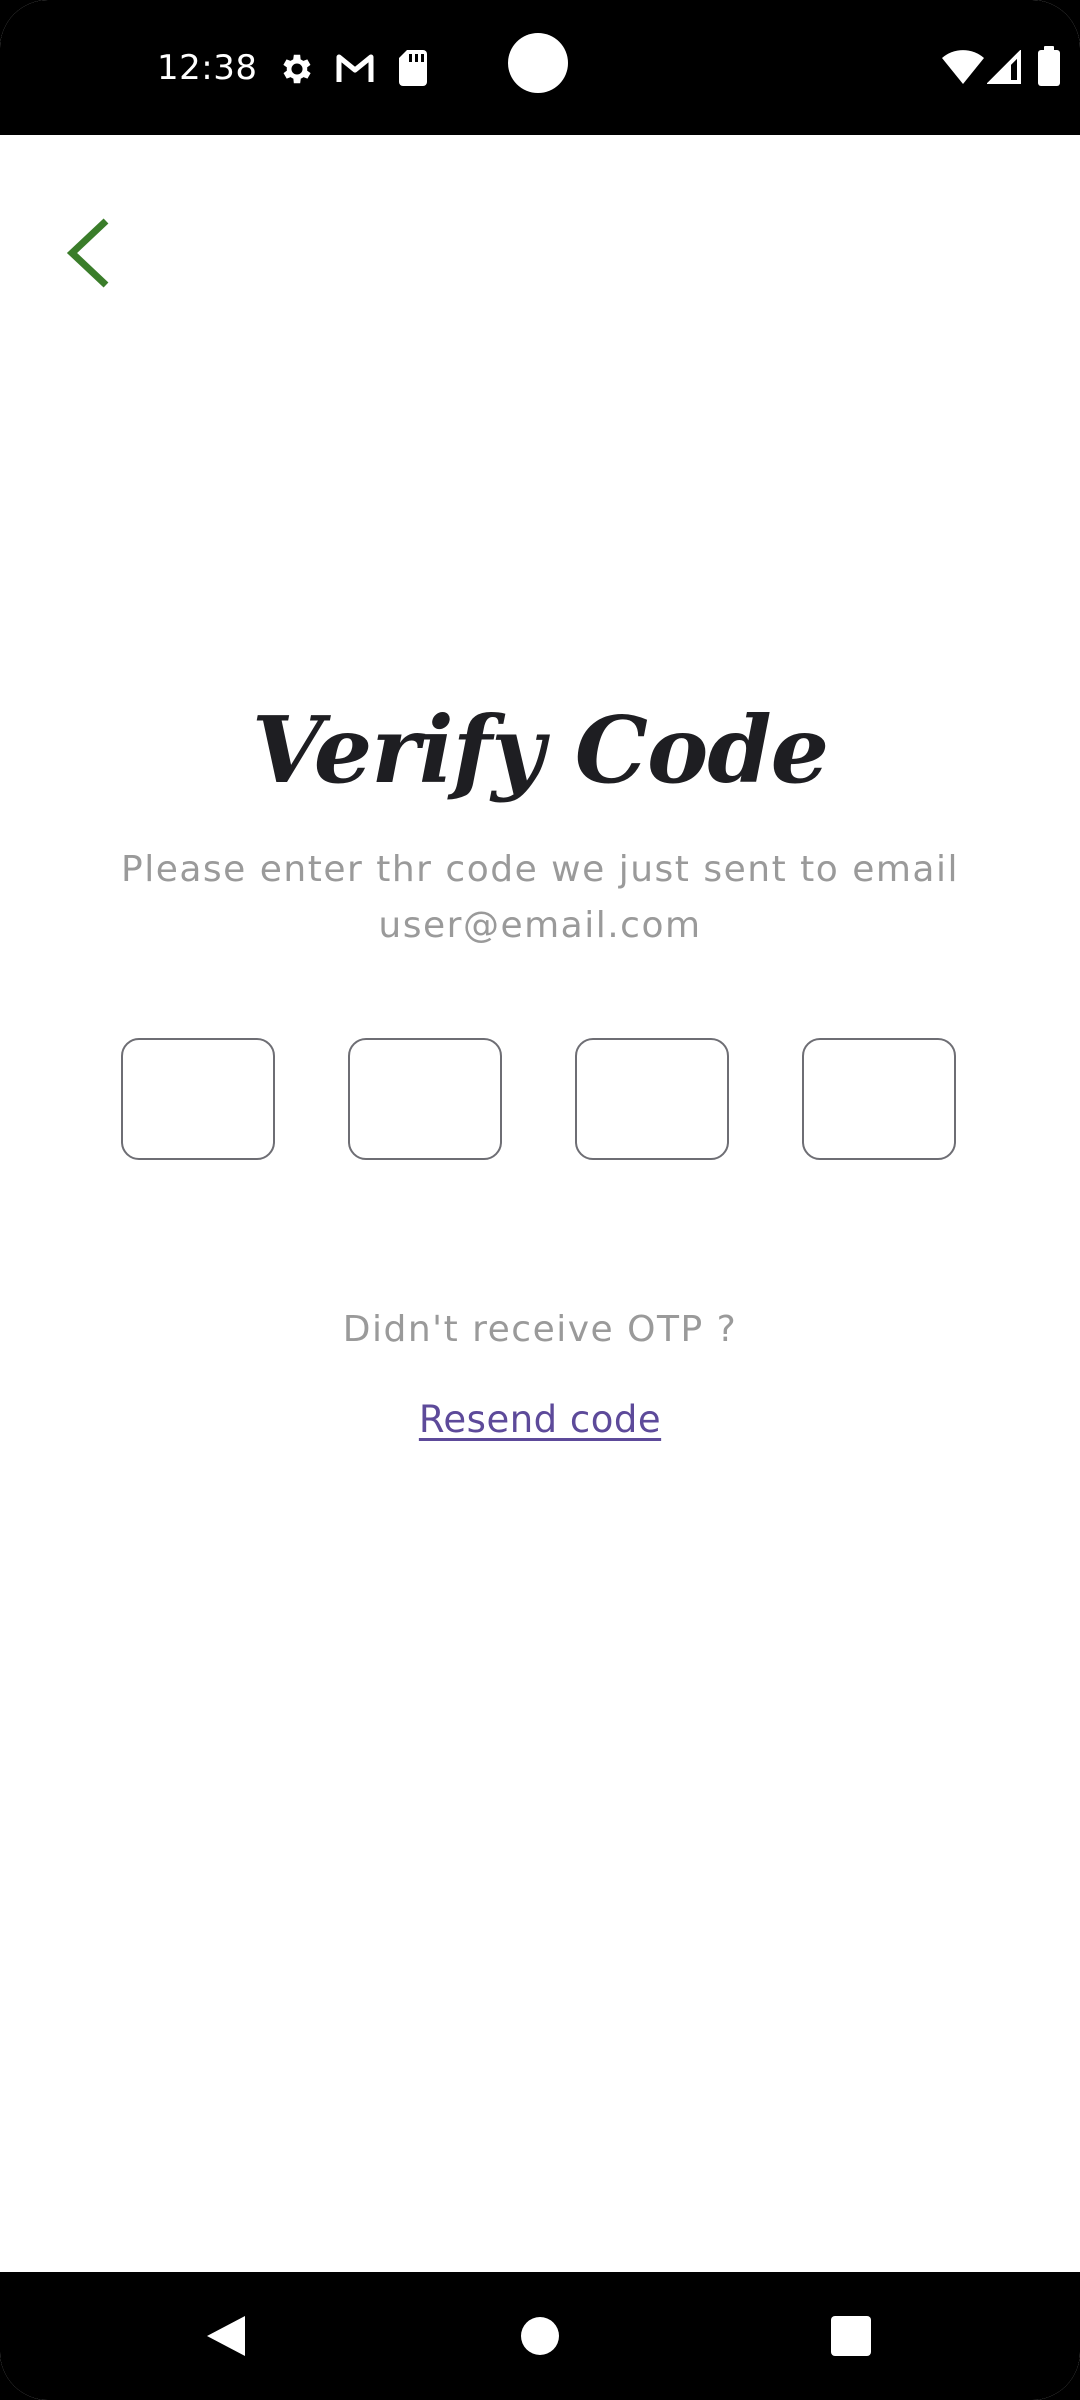 The width and height of the screenshot is (1080, 2400). What do you see at coordinates (652, 1099) in the screenshot?
I see `otp-digit-3-input` at bounding box center [652, 1099].